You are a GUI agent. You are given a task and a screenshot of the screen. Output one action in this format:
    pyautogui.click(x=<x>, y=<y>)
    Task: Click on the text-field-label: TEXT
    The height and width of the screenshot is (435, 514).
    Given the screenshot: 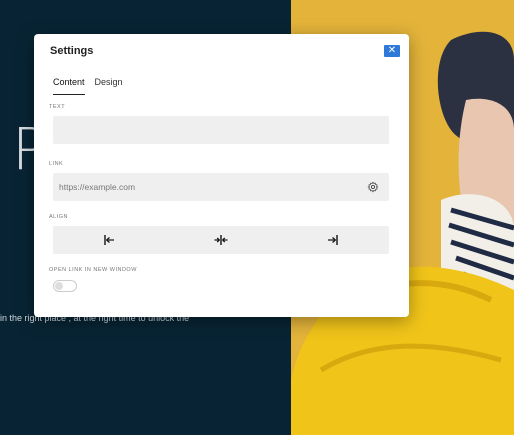 What is the action you would take?
    pyautogui.click(x=57, y=107)
    